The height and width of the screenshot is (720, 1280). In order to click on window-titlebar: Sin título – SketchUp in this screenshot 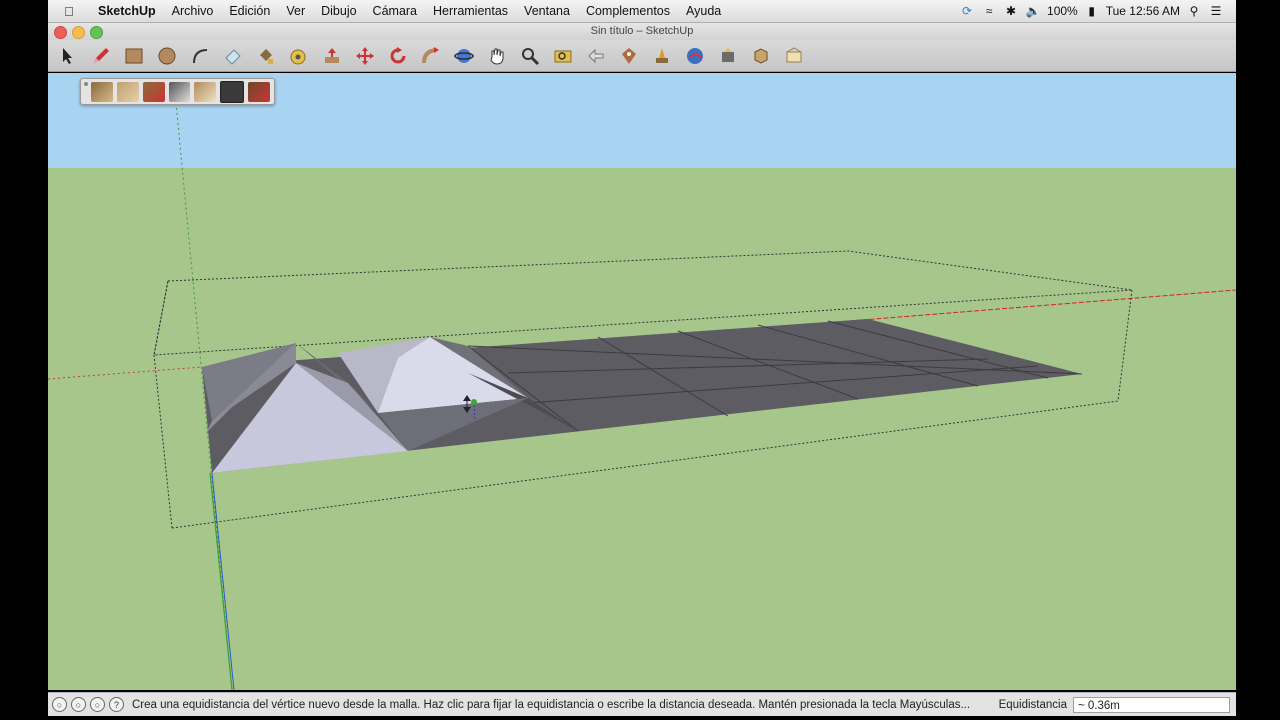, I will do `click(642, 31)`.